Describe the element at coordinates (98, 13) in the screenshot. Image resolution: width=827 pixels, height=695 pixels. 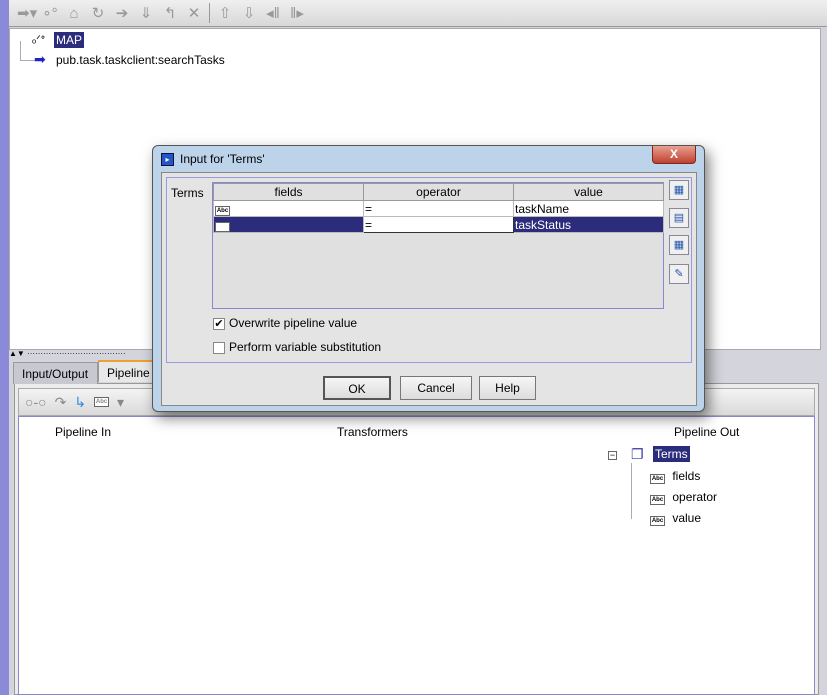
I see `repeat-icon: ↻` at that location.